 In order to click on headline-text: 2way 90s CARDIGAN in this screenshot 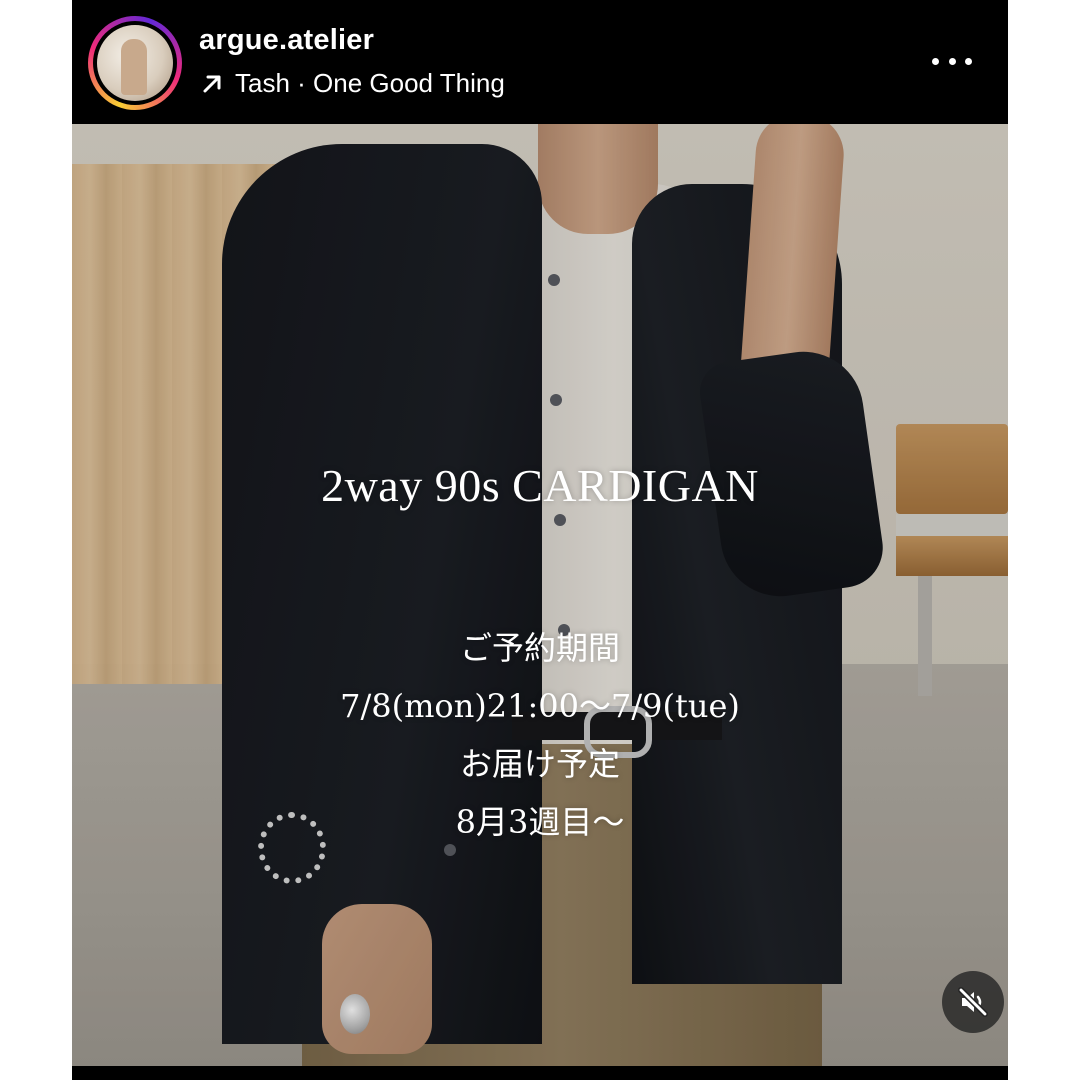, I will do `click(540, 485)`.